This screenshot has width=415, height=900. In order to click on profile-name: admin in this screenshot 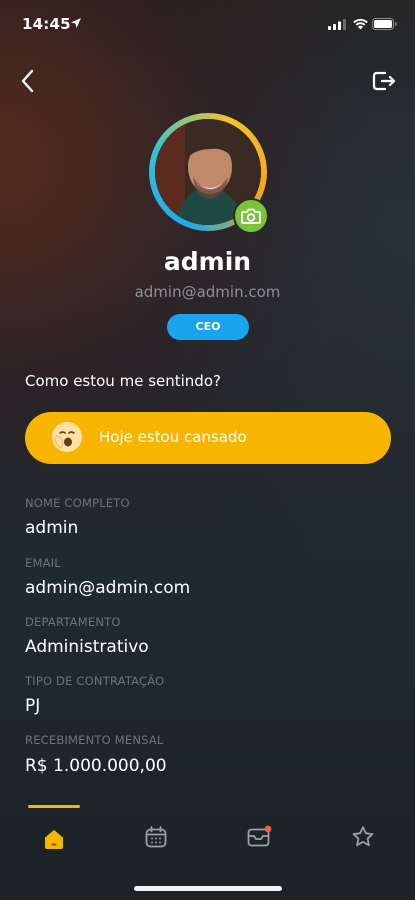, I will do `click(207, 261)`.